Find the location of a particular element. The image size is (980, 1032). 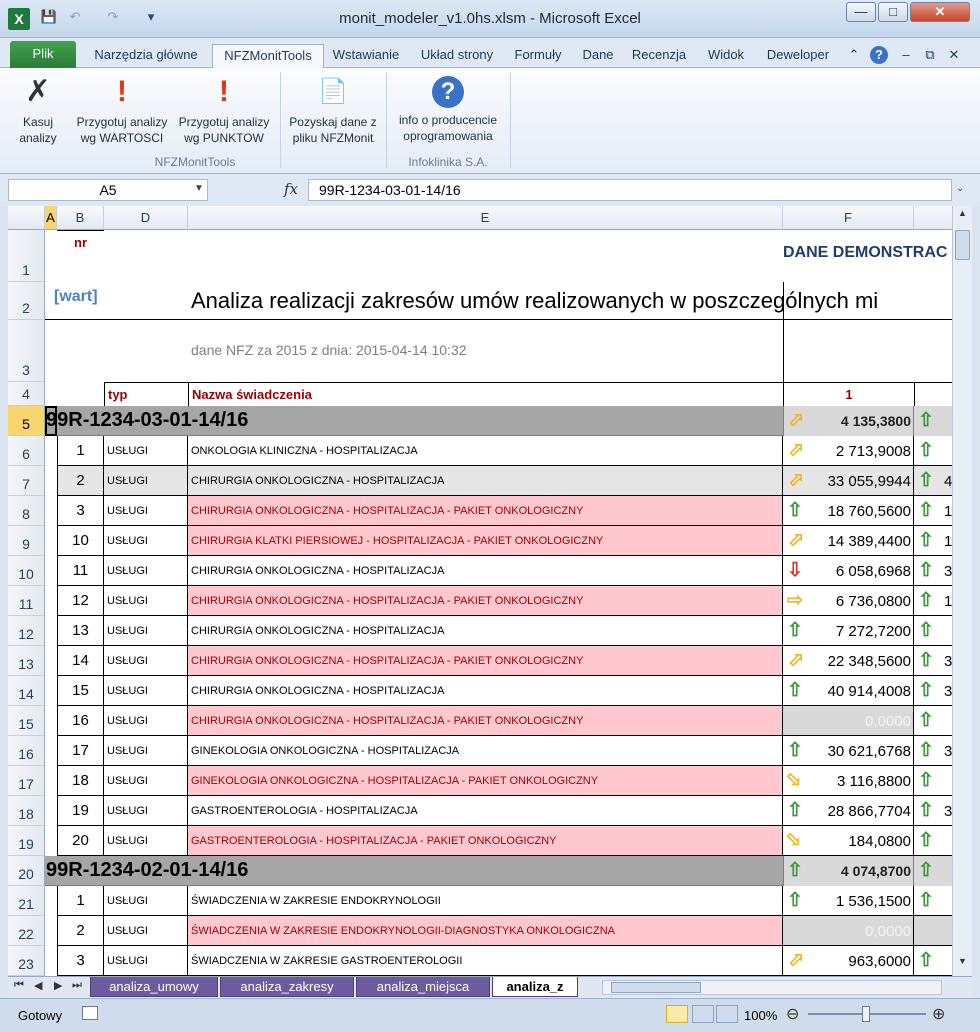

row-header-9: 9 is located at coordinates (26, 541).